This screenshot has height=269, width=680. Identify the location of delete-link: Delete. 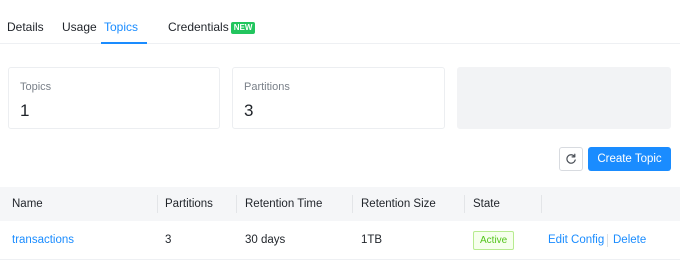
(629, 240).